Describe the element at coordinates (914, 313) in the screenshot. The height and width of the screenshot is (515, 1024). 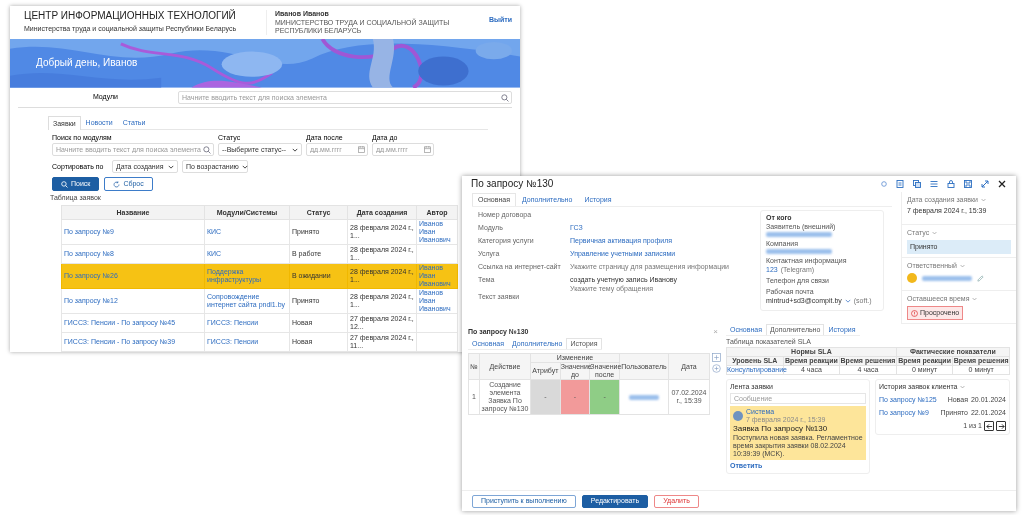
I see `alert-icon` at that location.